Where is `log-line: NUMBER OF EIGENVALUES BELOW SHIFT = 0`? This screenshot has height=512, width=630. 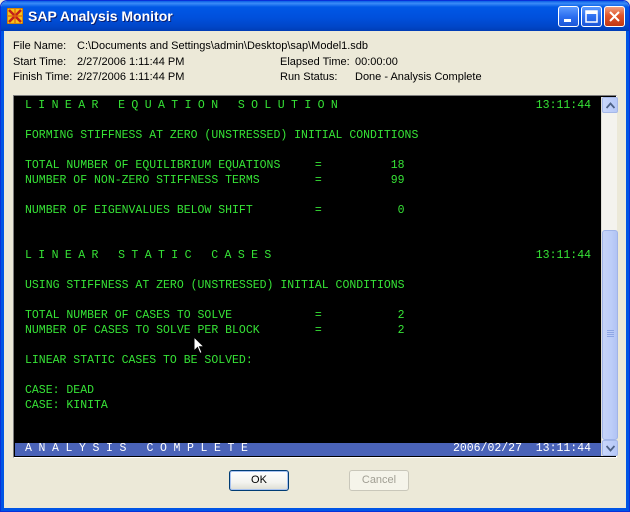
log-line: NUMBER OF EIGENVALUES BELOW SHIFT = 0 is located at coordinates (215, 210).